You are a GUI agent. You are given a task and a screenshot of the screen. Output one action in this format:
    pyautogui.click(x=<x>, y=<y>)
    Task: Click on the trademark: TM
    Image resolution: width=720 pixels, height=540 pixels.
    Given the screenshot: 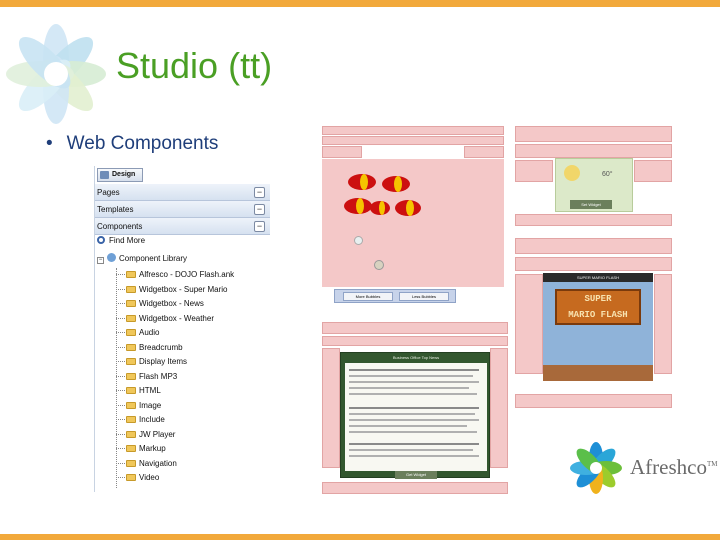 What is the action you would take?
    pyautogui.click(x=712, y=464)
    